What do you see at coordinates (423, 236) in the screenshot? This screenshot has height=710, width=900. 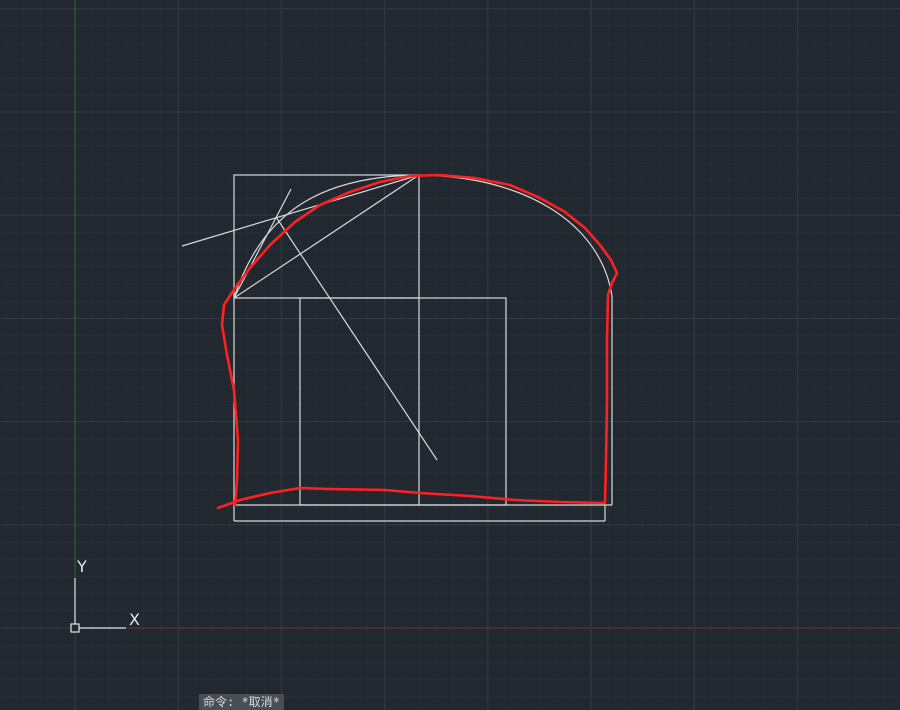 I see `top-arc` at bounding box center [423, 236].